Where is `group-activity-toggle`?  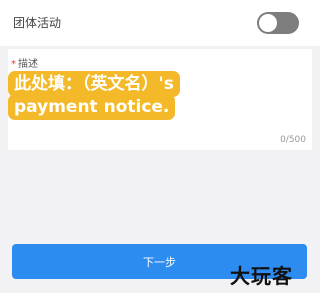
group-activity-toggle is located at coordinates (278, 23).